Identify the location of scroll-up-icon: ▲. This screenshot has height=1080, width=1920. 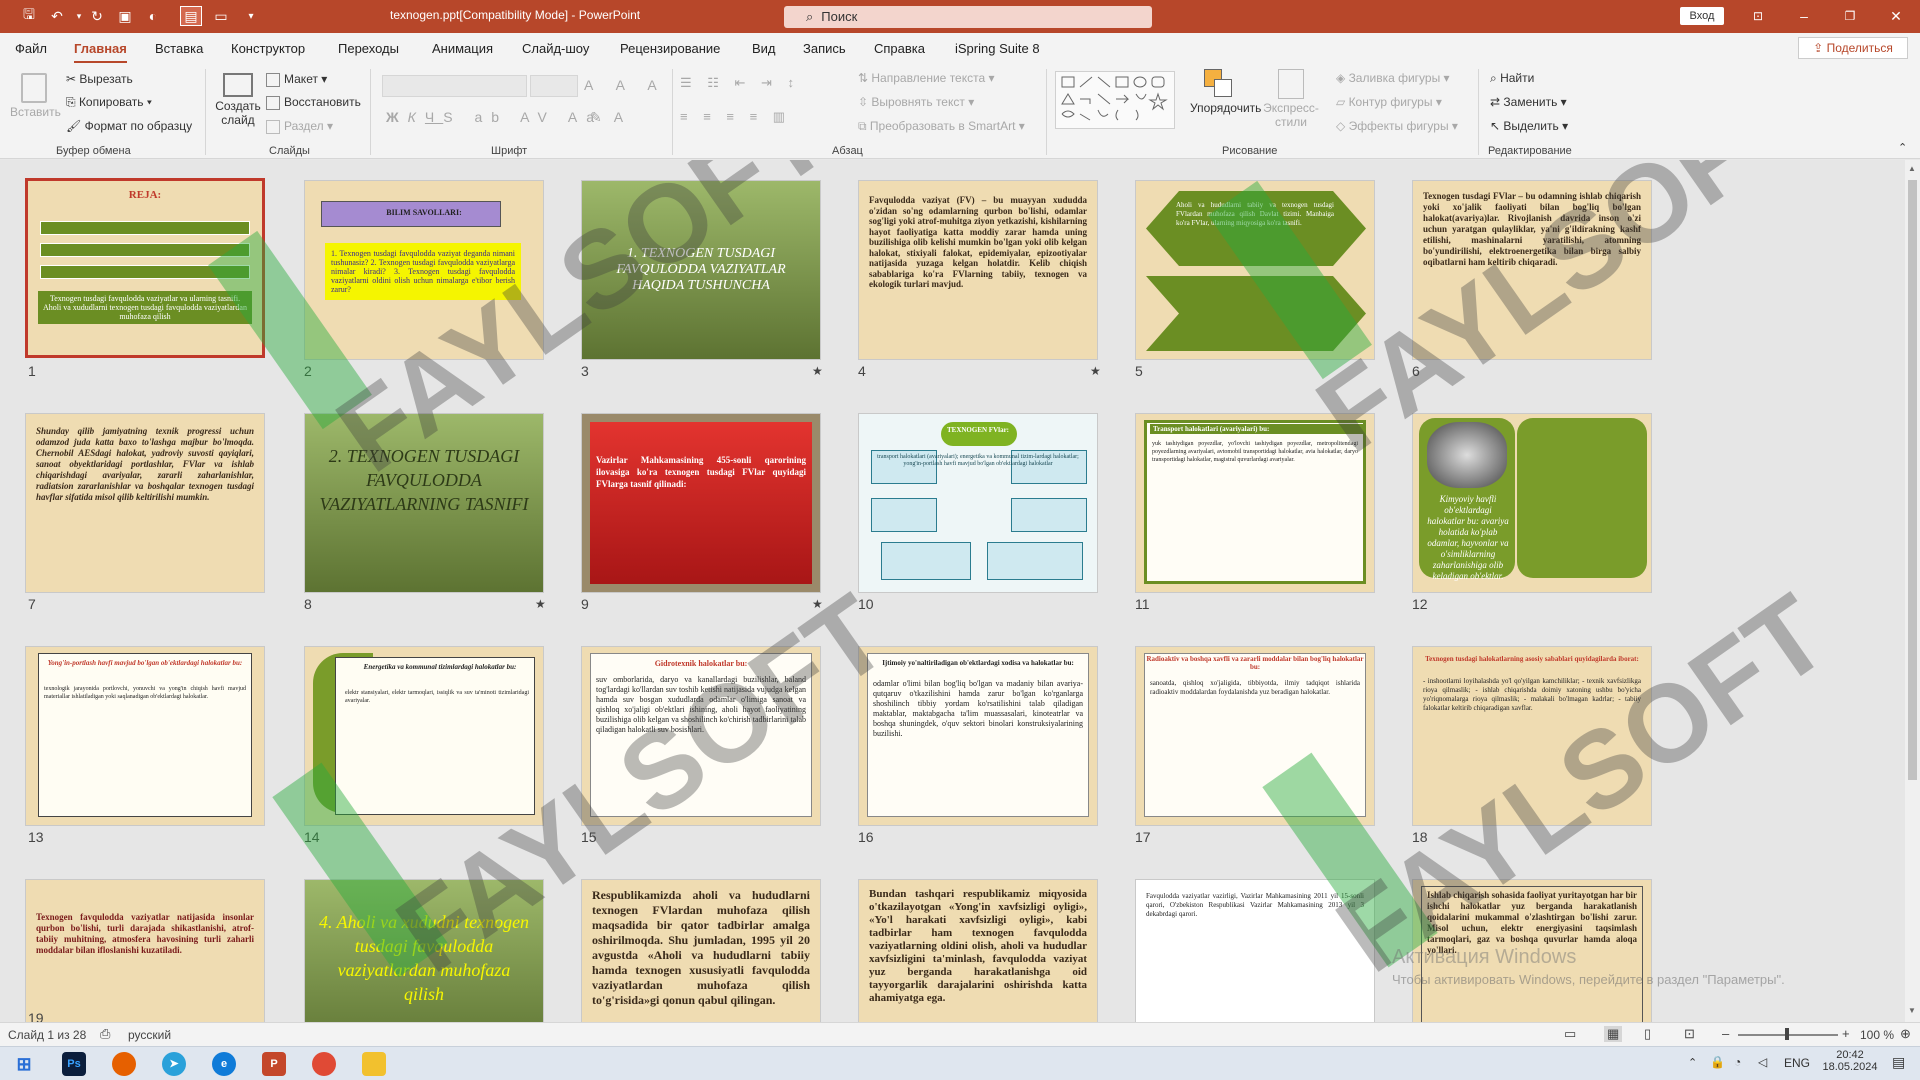
(1912, 168).